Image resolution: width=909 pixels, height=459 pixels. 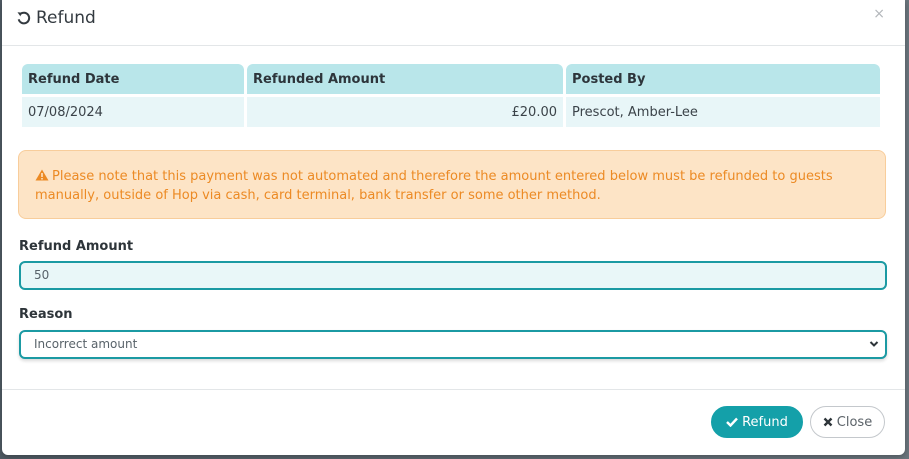 What do you see at coordinates (405, 79) in the screenshot?
I see `column-header-refunded-amount: Refunded Amount` at bounding box center [405, 79].